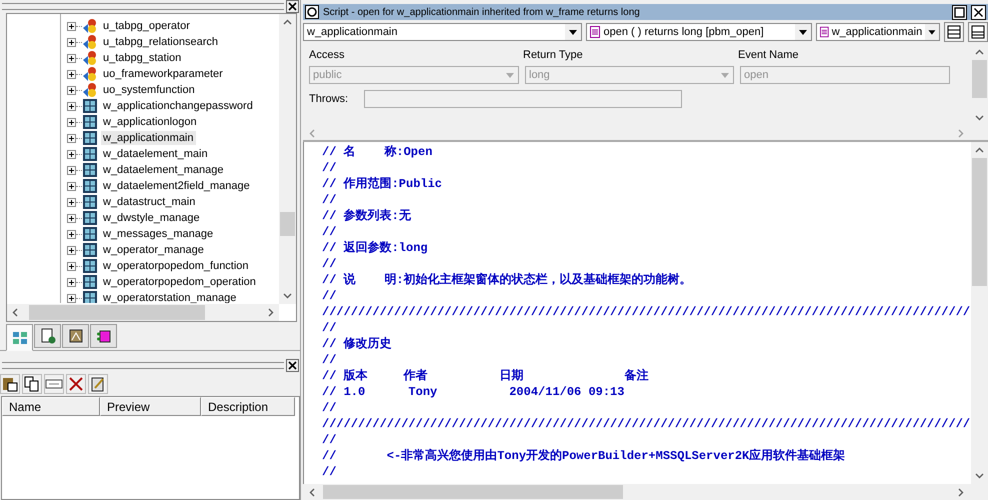  Describe the element at coordinates (149, 202) in the screenshot. I see `tree-item: w_datastruct_main` at that location.